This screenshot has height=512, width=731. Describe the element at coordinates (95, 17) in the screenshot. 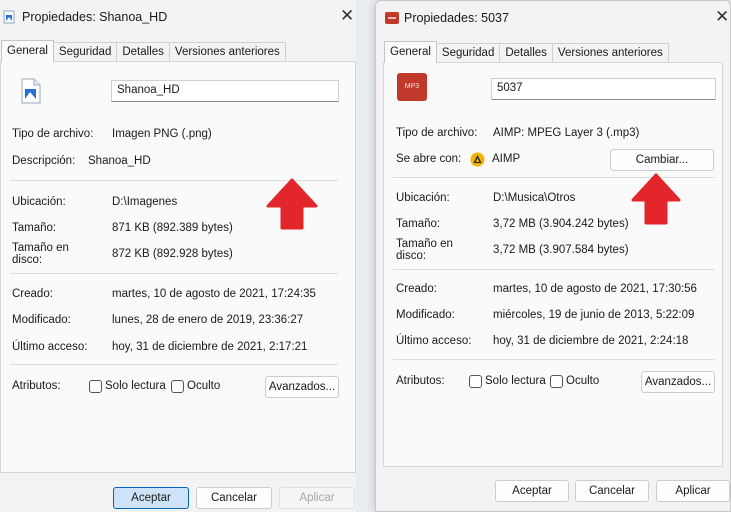

I see `window-title: Propiedades: Shanoa_HD` at that location.